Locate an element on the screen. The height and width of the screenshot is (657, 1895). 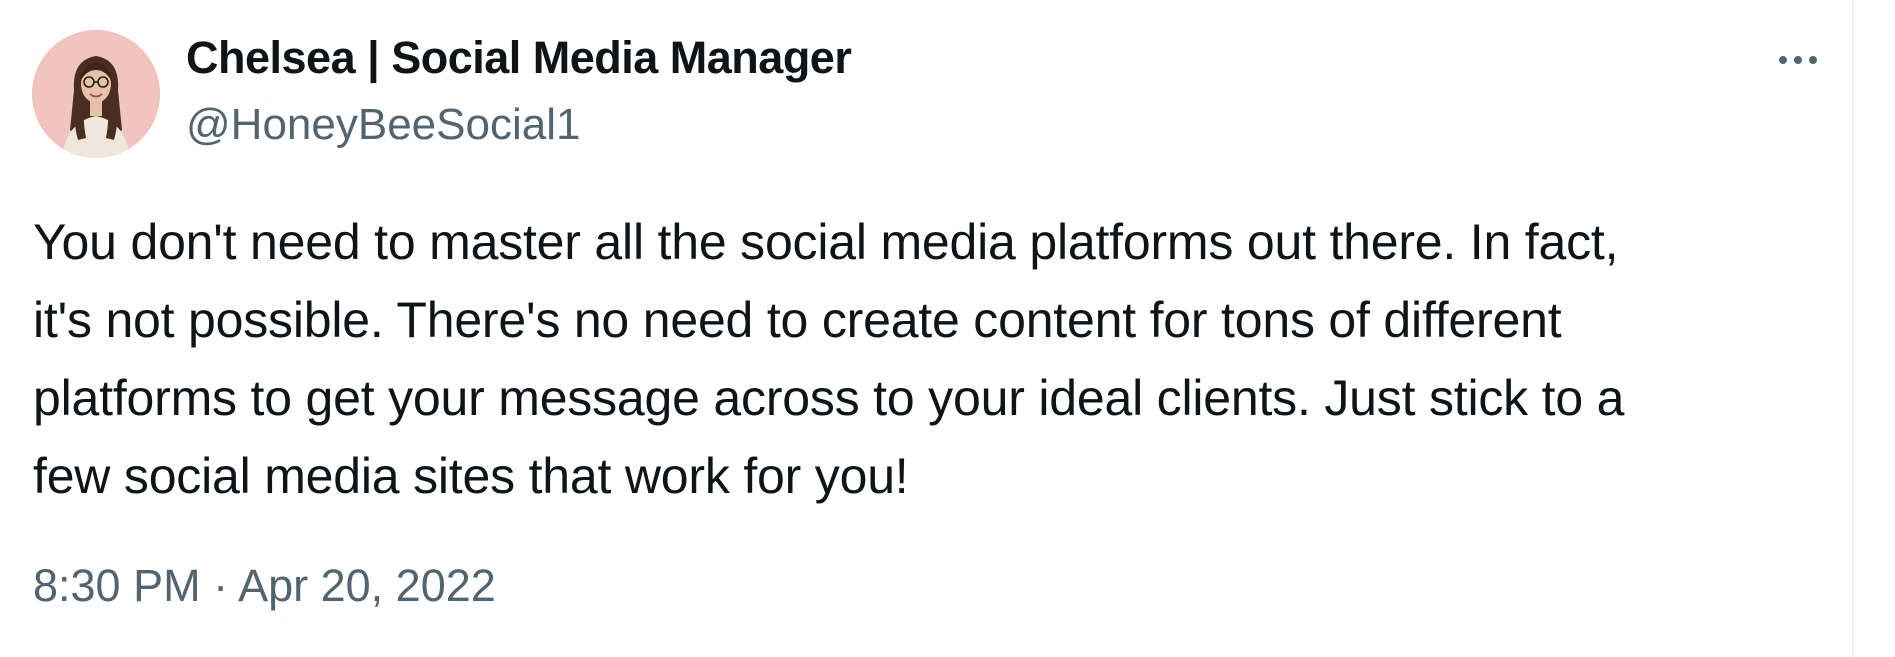
more-options-button is located at coordinates (1798, 60).